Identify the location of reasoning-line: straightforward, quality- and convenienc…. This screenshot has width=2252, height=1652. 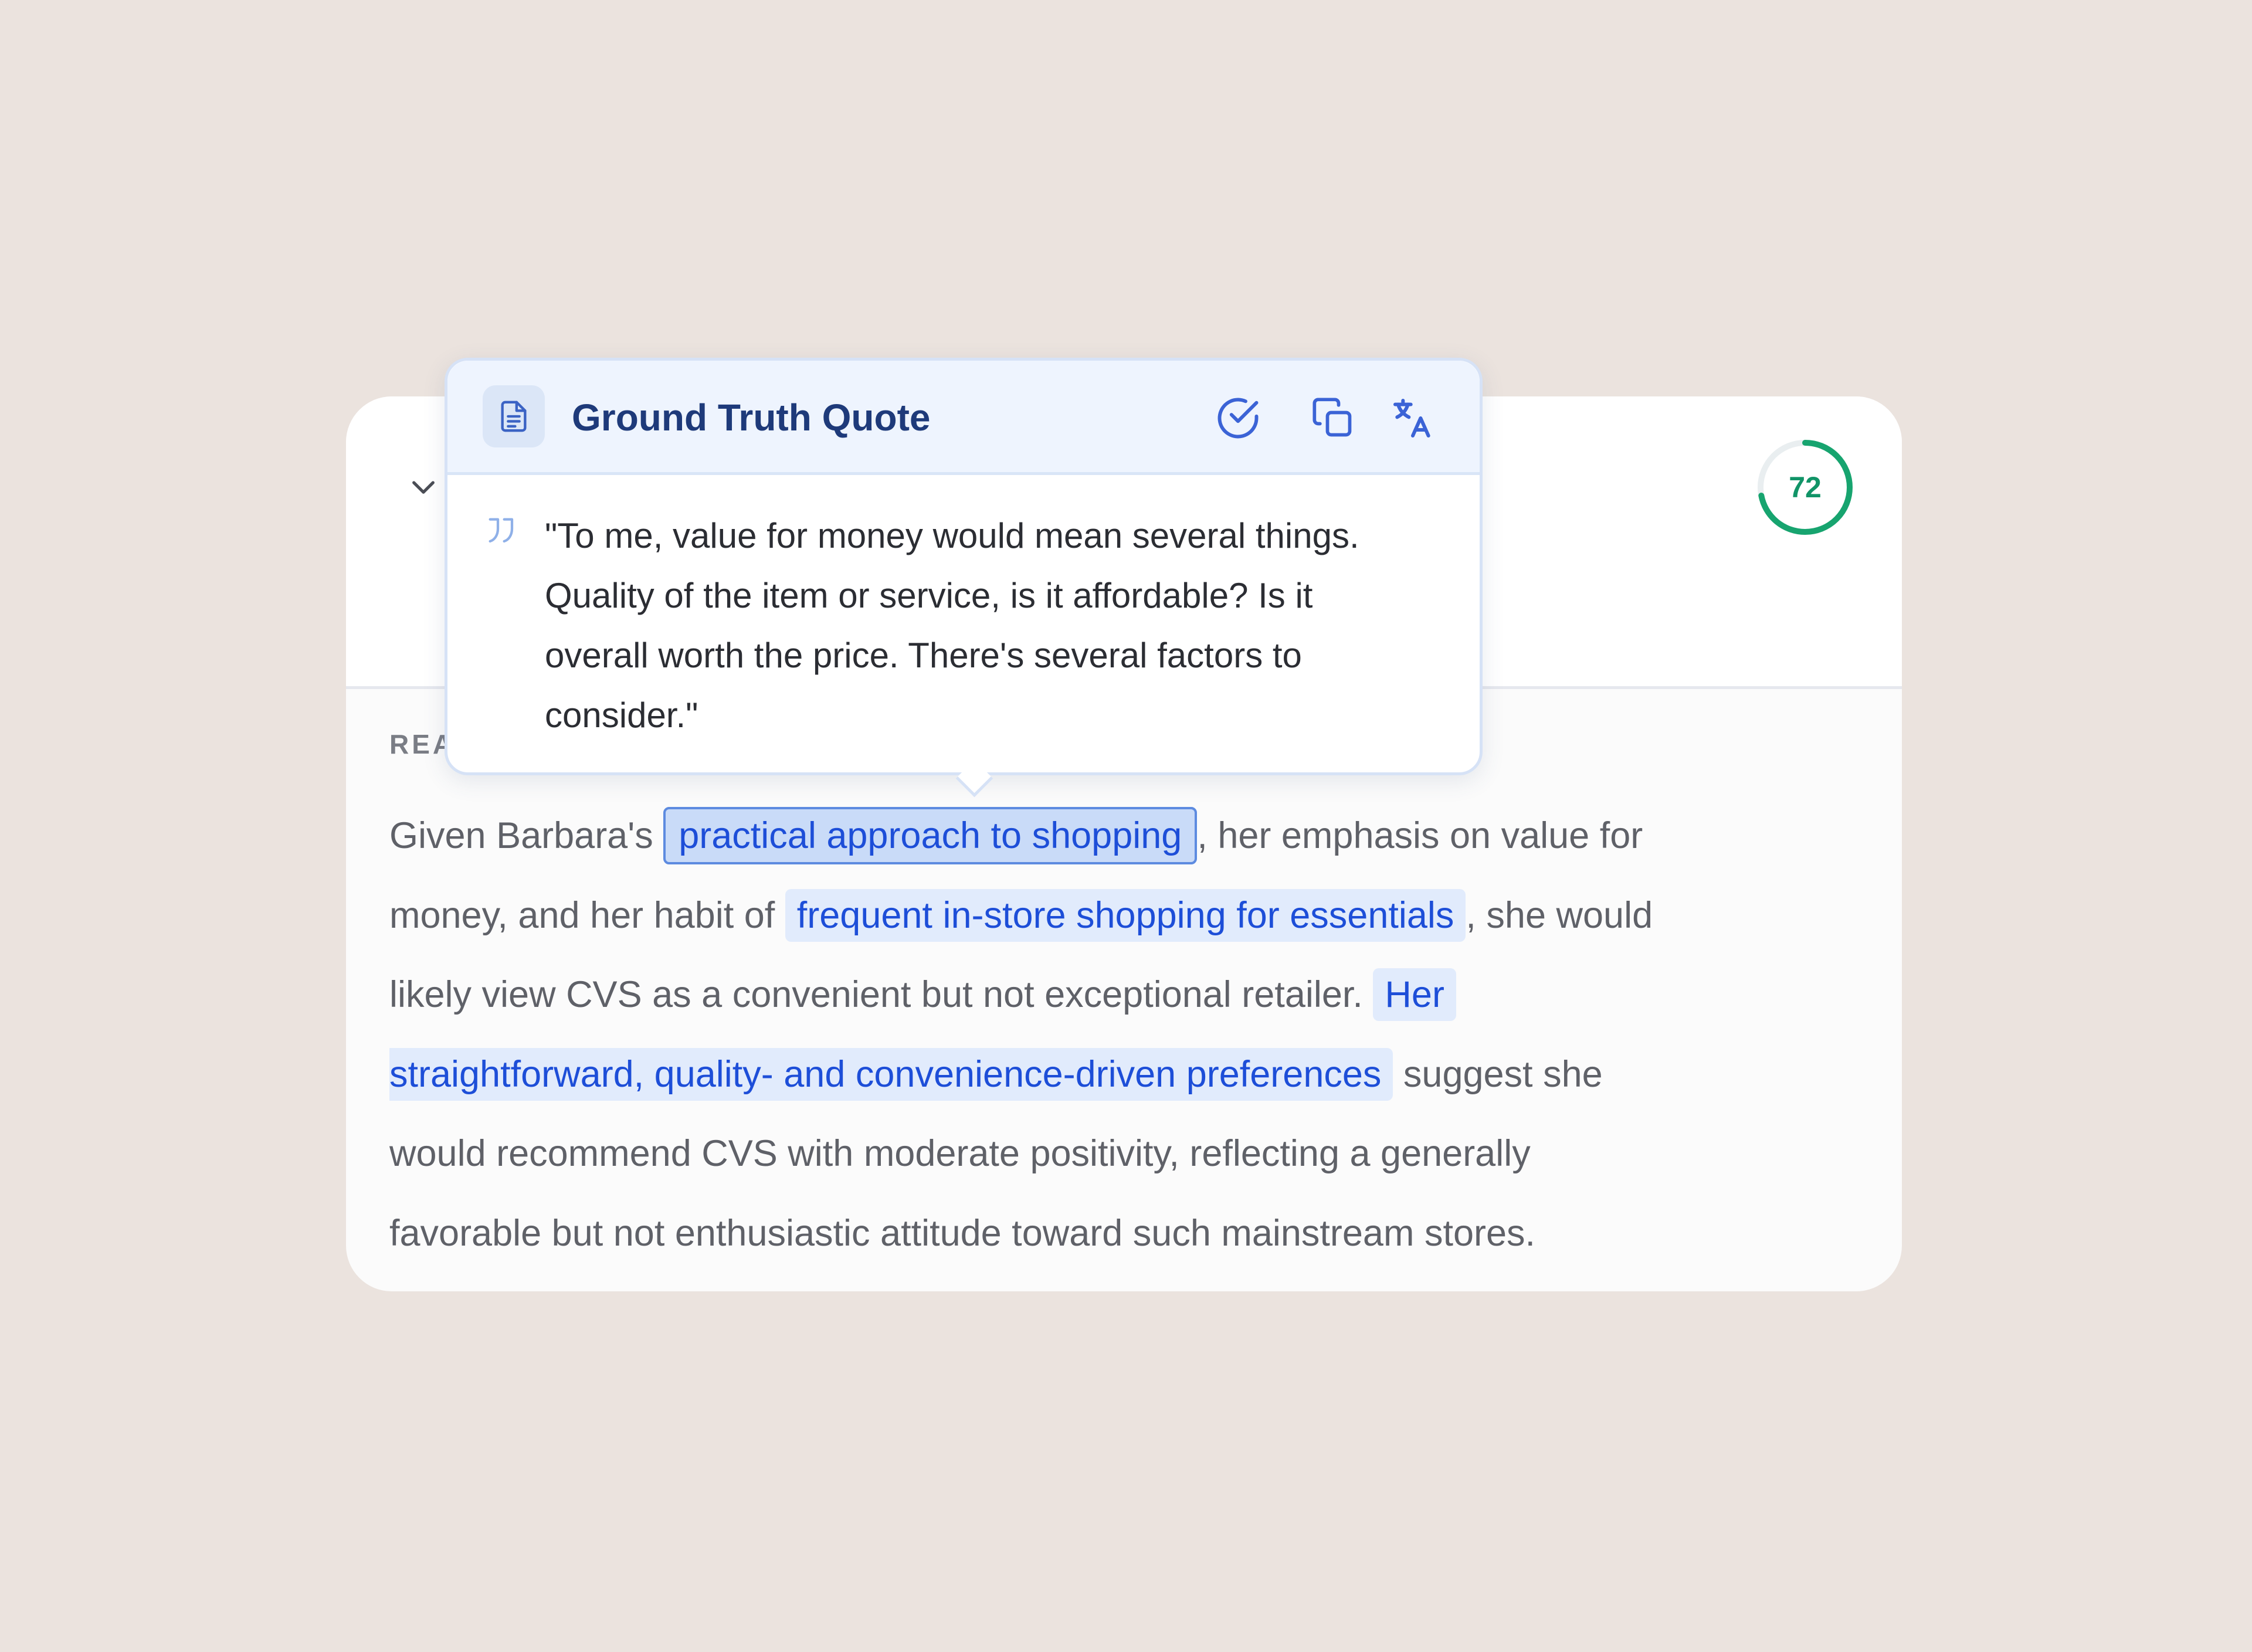
(1128, 1075).